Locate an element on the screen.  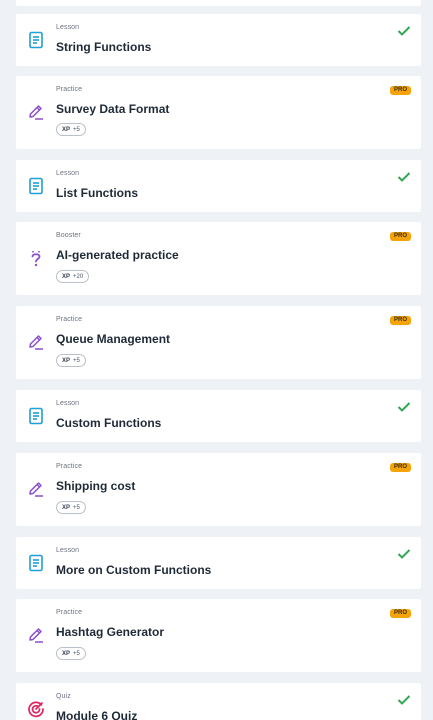
item-title: Module 6 Quiz is located at coordinates (97, 714).